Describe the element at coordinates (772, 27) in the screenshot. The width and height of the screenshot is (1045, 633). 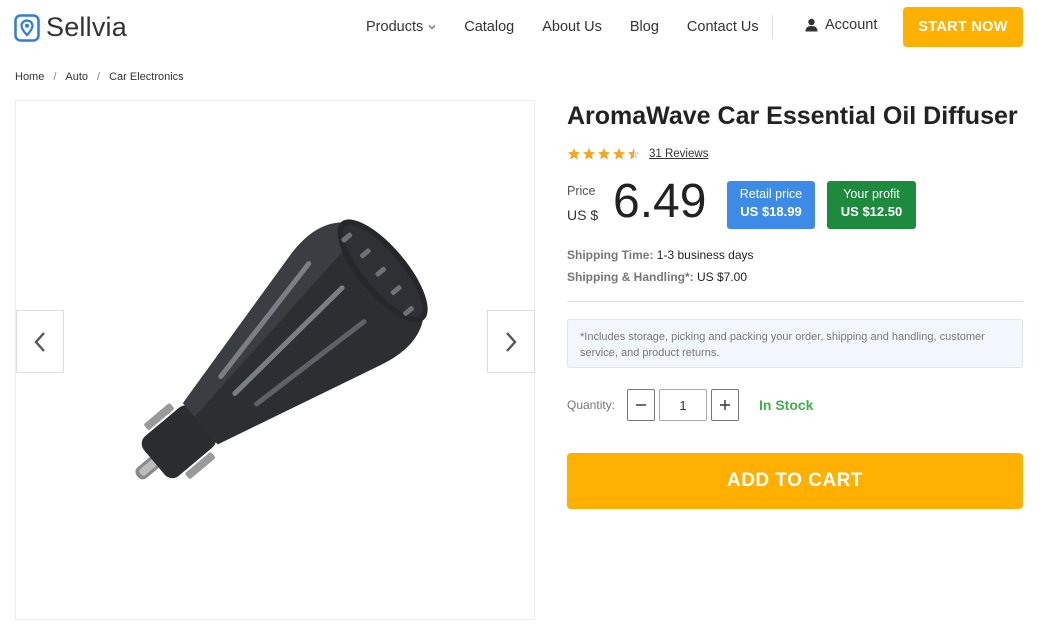
I see `nav-divider` at that location.